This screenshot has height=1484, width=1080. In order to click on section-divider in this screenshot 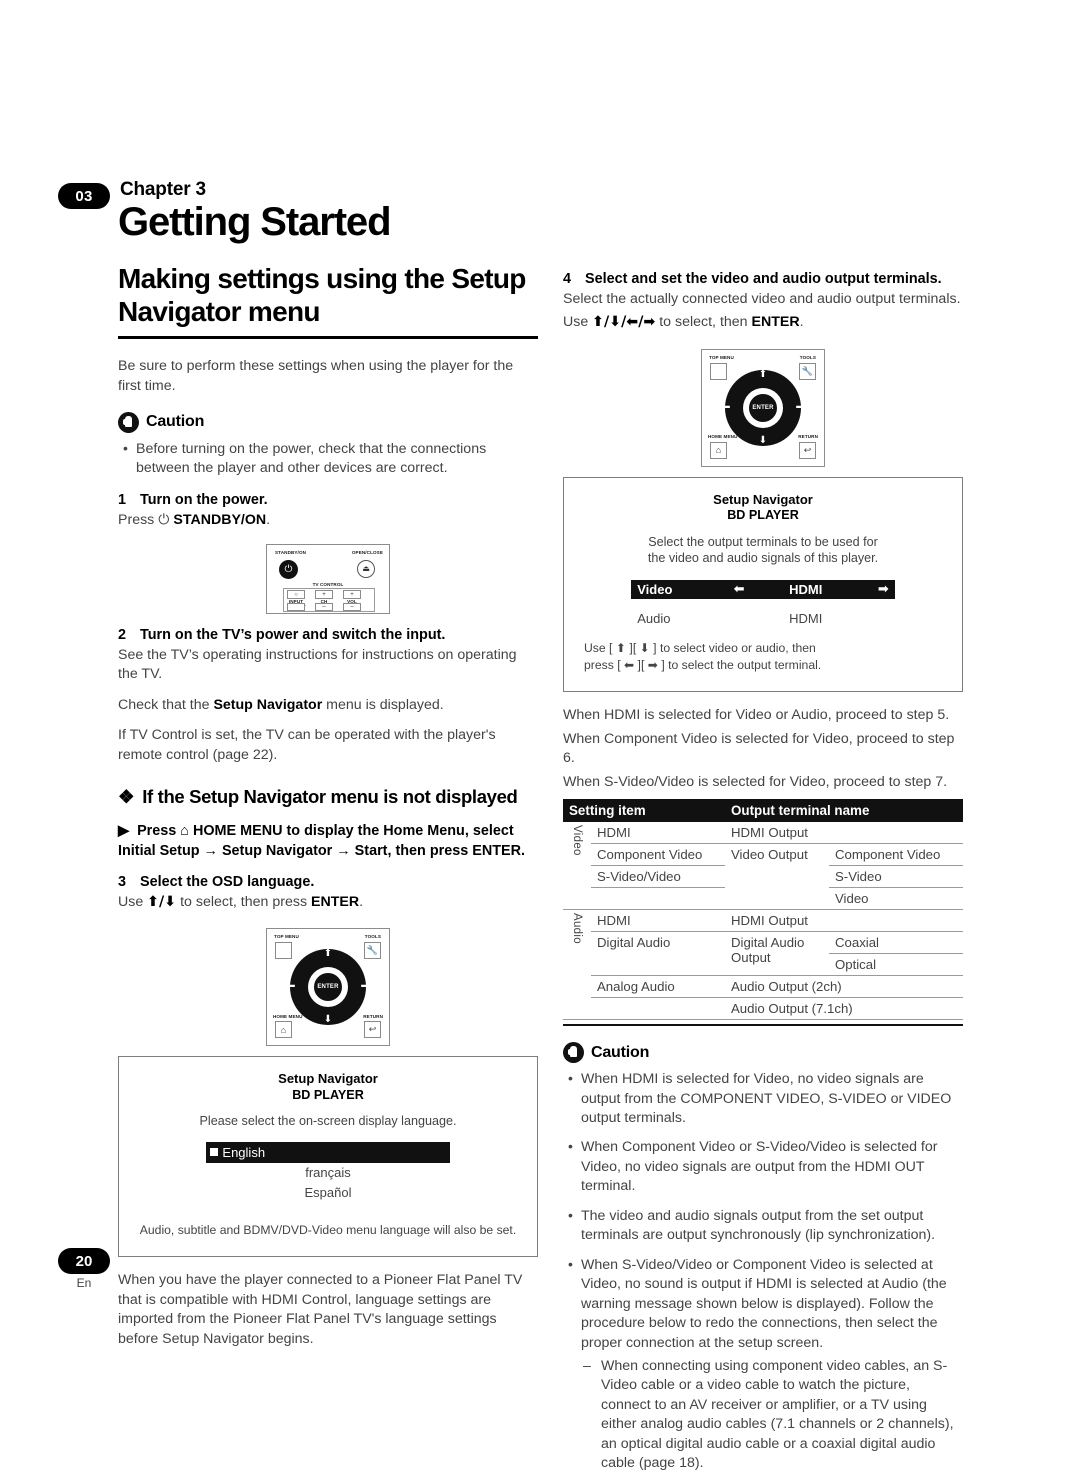, I will do `click(328, 338)`.